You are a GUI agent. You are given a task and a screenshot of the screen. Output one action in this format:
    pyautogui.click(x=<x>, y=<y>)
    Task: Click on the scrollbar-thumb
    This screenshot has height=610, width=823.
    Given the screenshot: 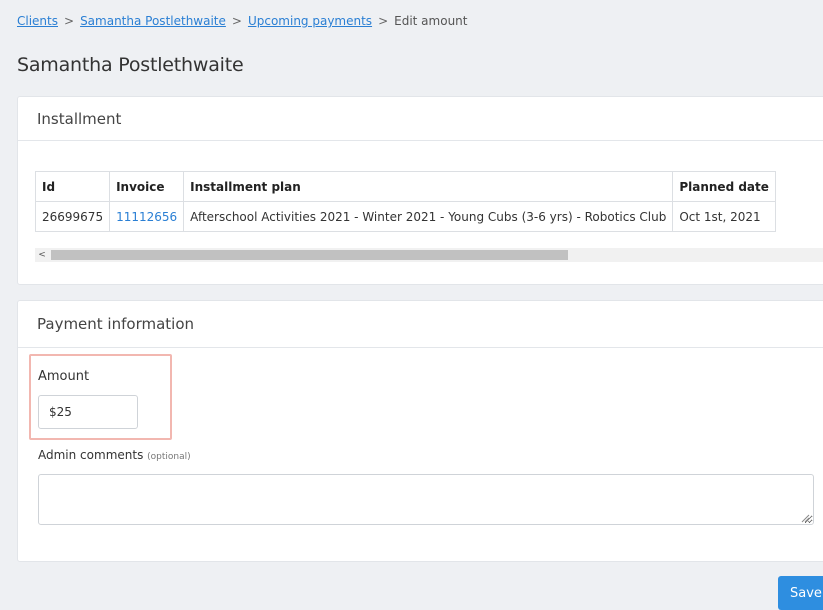 What is the action you would take?
    pyautogui.click(x=309, y=255)
    